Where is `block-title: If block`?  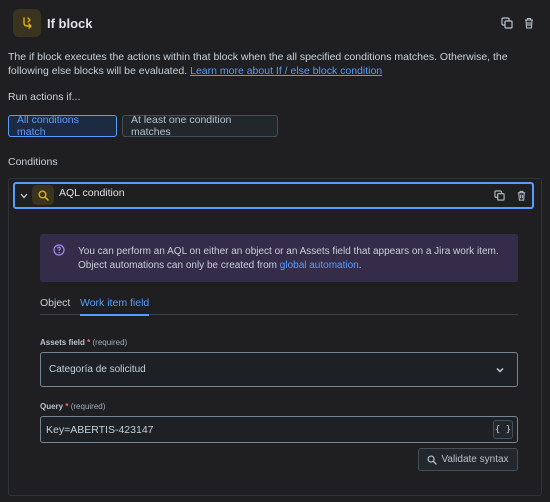 block-title: If block is located at coordinates (70, 23).